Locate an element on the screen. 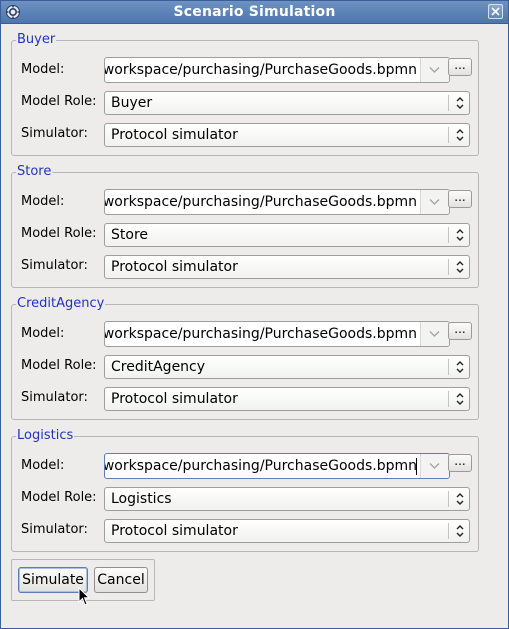 This screenshot has height=629, width=509. close-icon is located at coordinates (495, 11).